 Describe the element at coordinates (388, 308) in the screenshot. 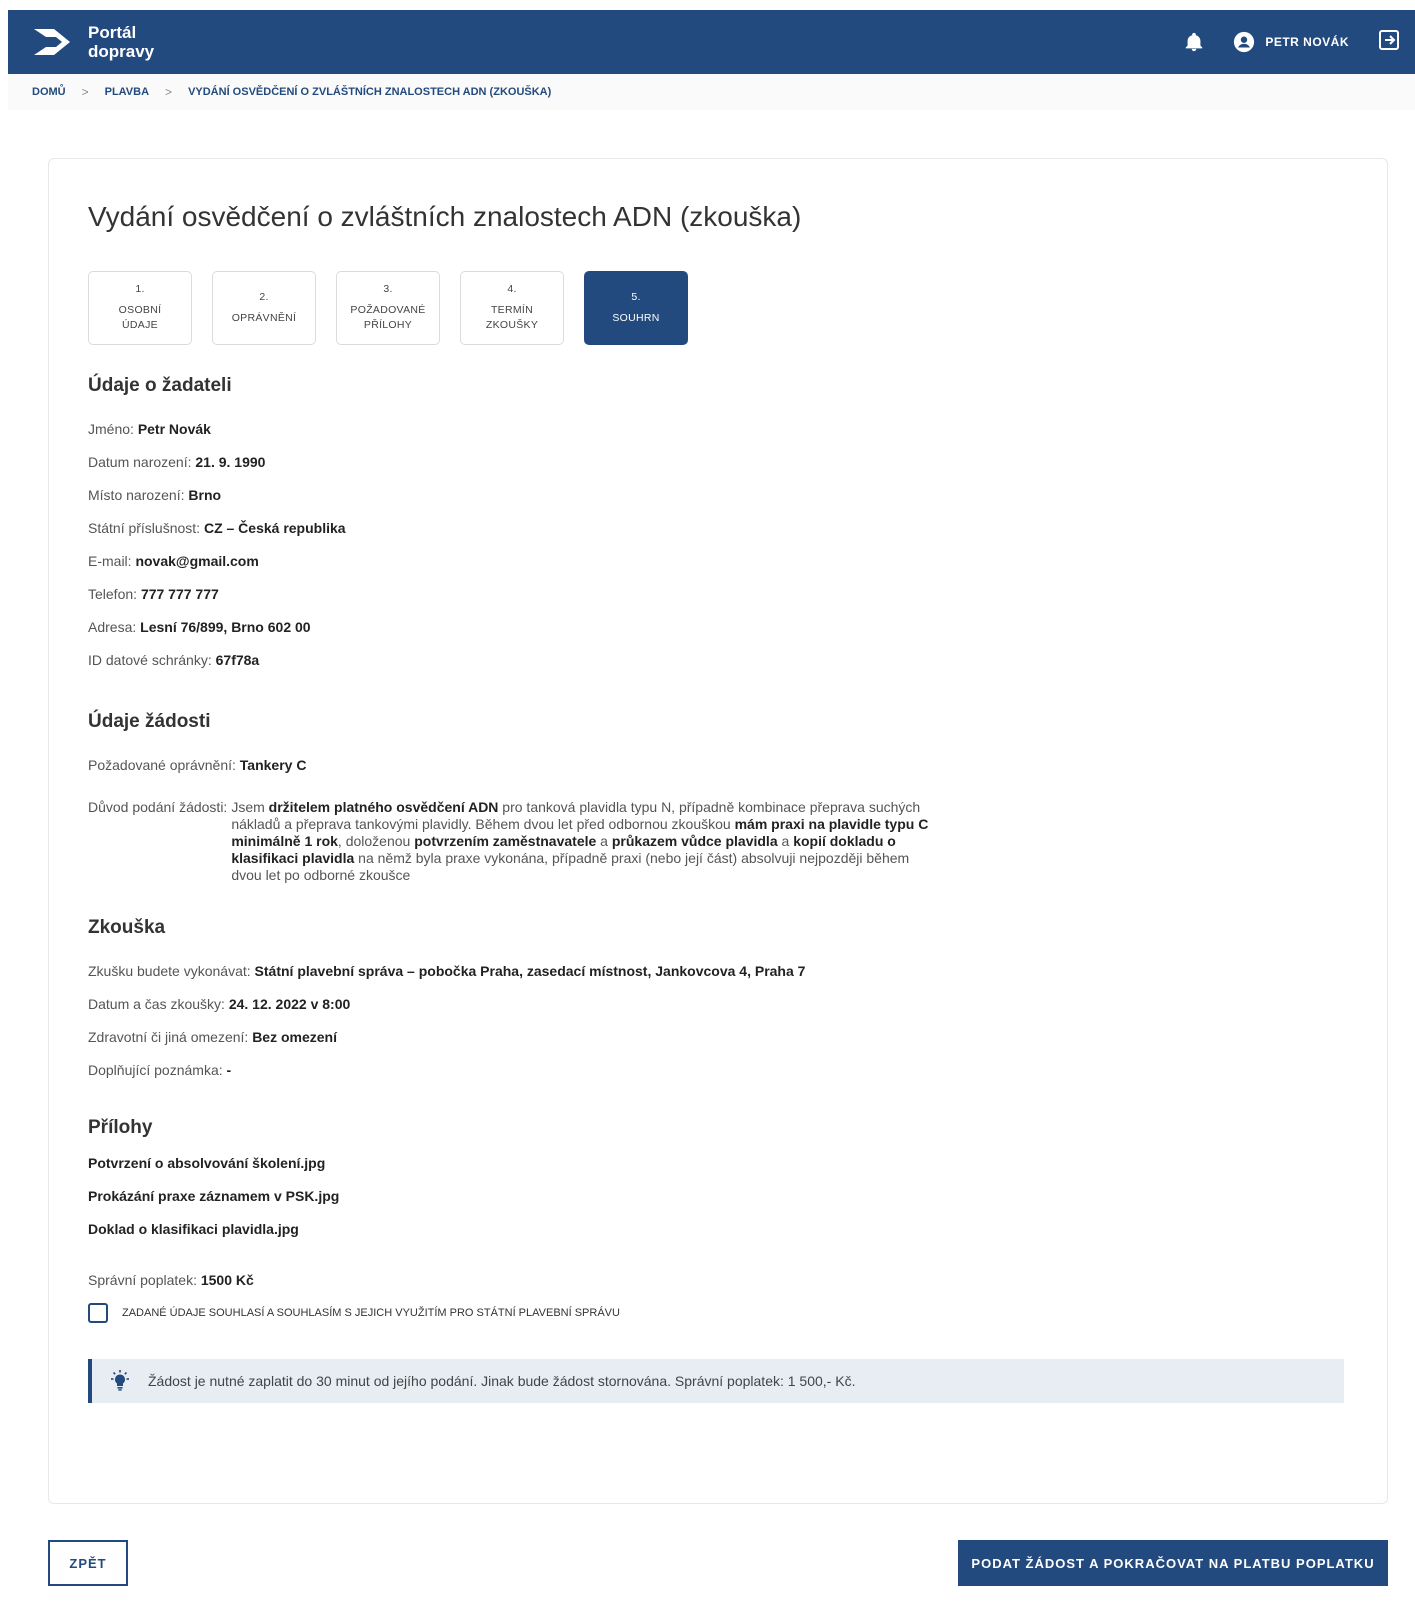

I see `step-3: 3. POŽADOVANÉ PŘÍLOHY` at that location.